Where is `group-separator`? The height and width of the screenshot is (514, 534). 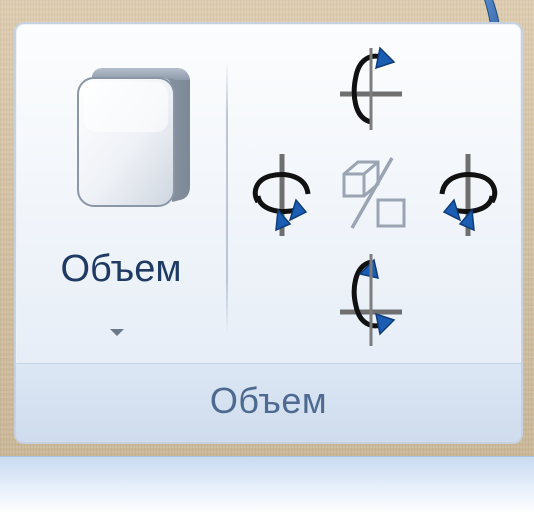
group-separator is located at coordinates (227, 198).